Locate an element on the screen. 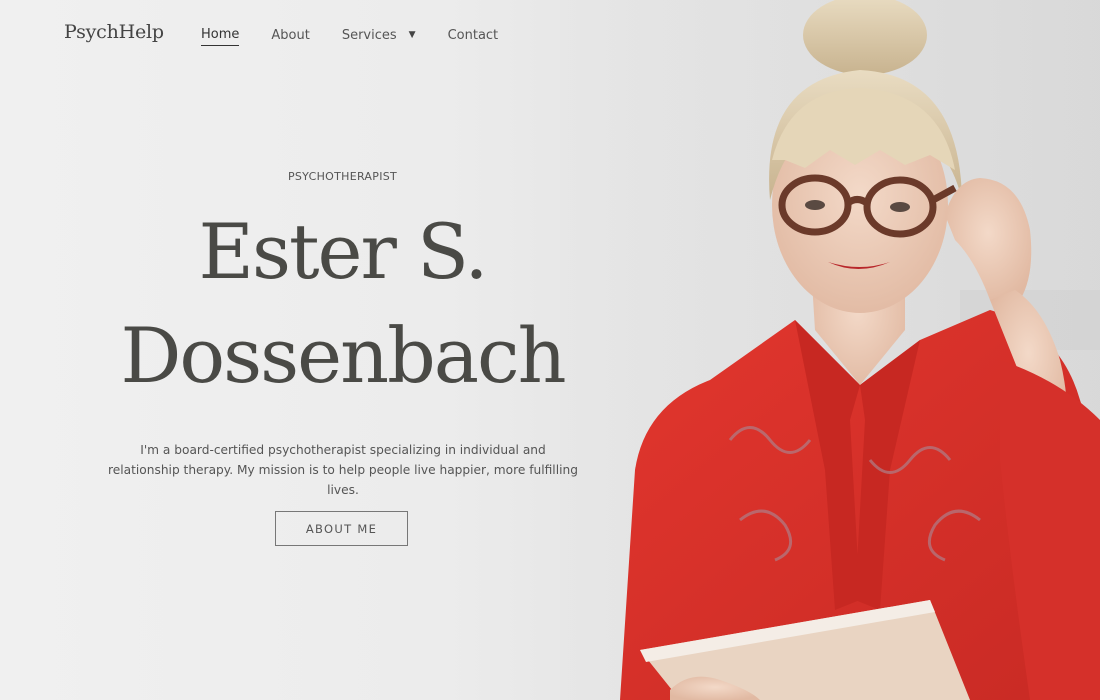 The image size is (1100, 700). chevron-down-icon: ▼ is located at coordinates (412, 36).